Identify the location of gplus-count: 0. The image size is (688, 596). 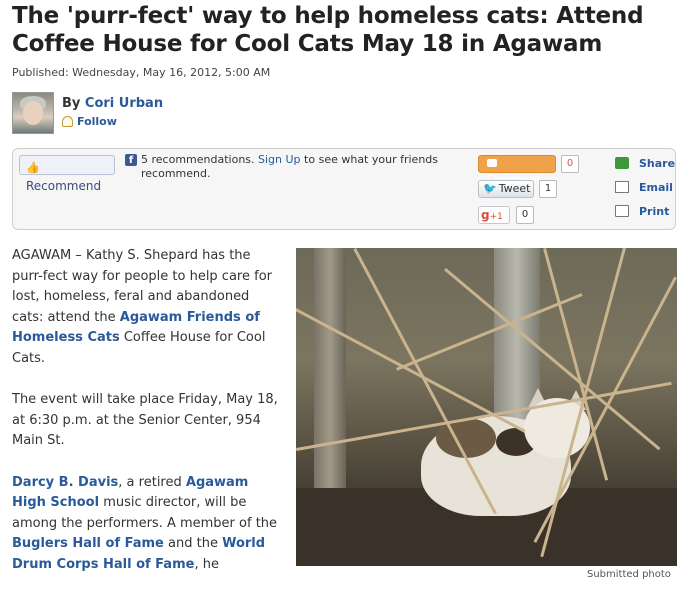
(525, 215).